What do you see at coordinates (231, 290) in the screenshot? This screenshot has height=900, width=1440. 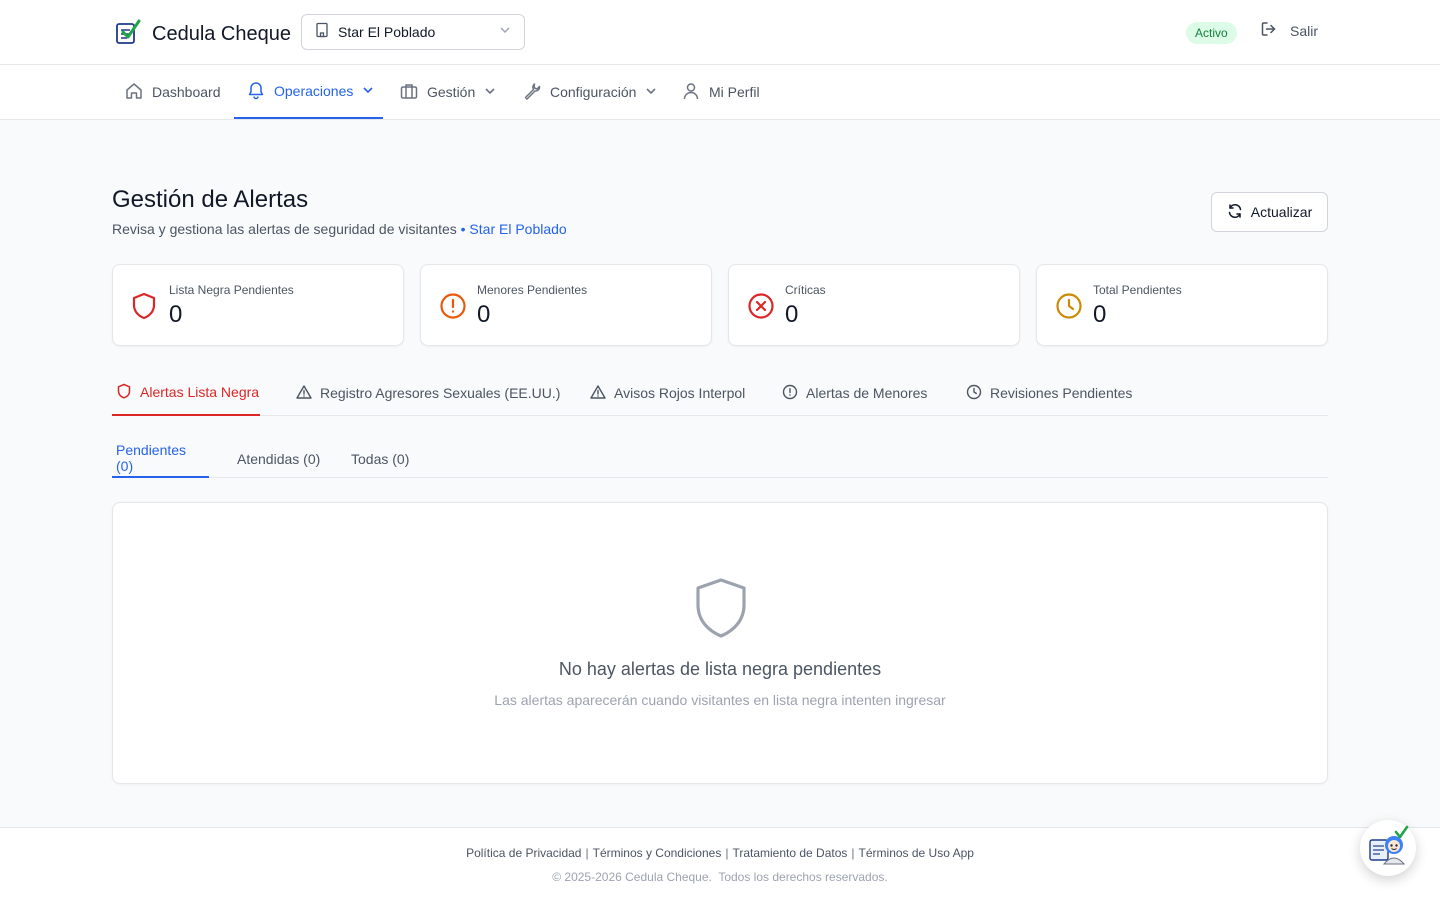 I see `stat-label: Lista Negra Pendientes` at bounding box center [231, 290].